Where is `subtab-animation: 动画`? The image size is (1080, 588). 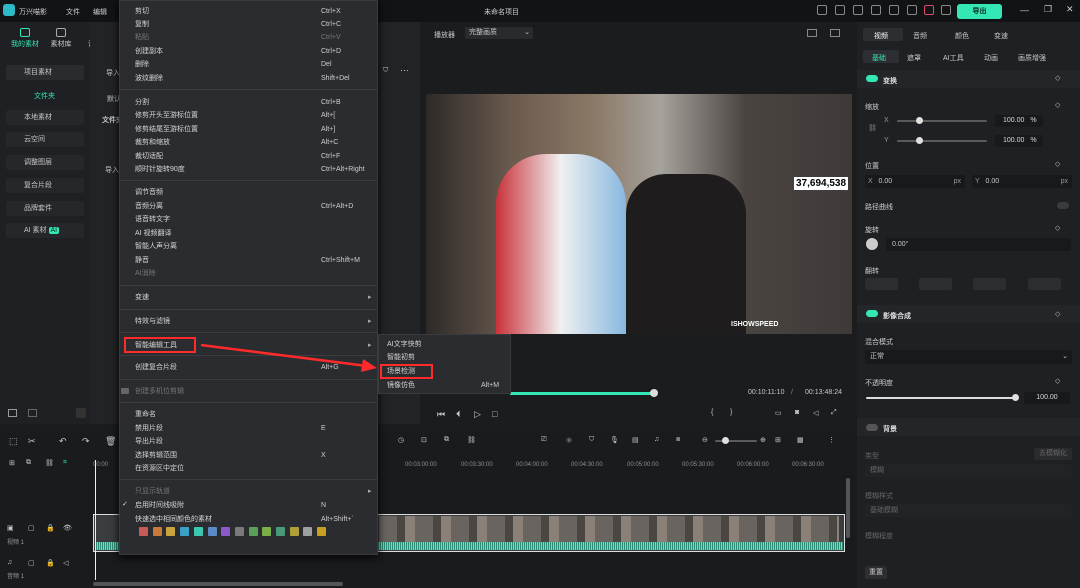
subtab-animation: 动画 is located at coordinates (991, 58).